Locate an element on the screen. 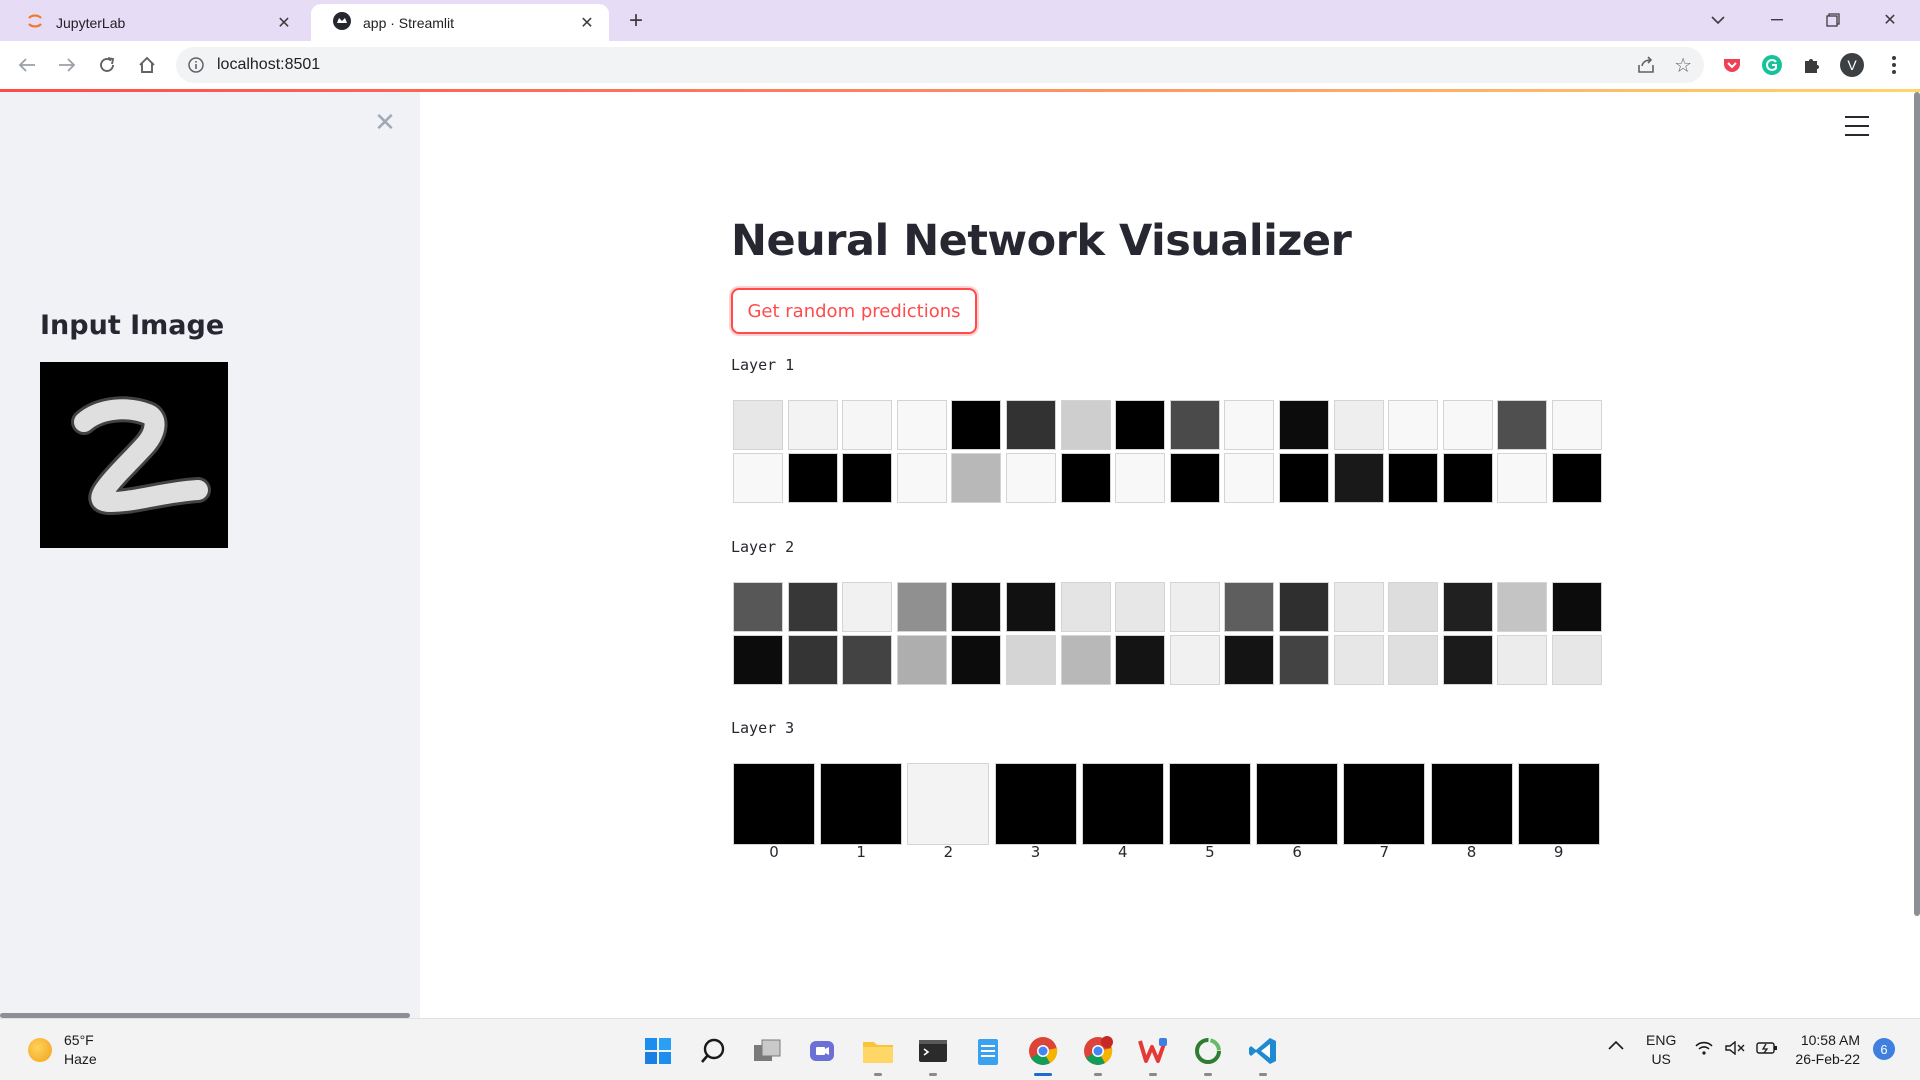 The width and height of the screenshot is (1920, 1080). output-class-label: 3 is located at coordinates (1035, 852).